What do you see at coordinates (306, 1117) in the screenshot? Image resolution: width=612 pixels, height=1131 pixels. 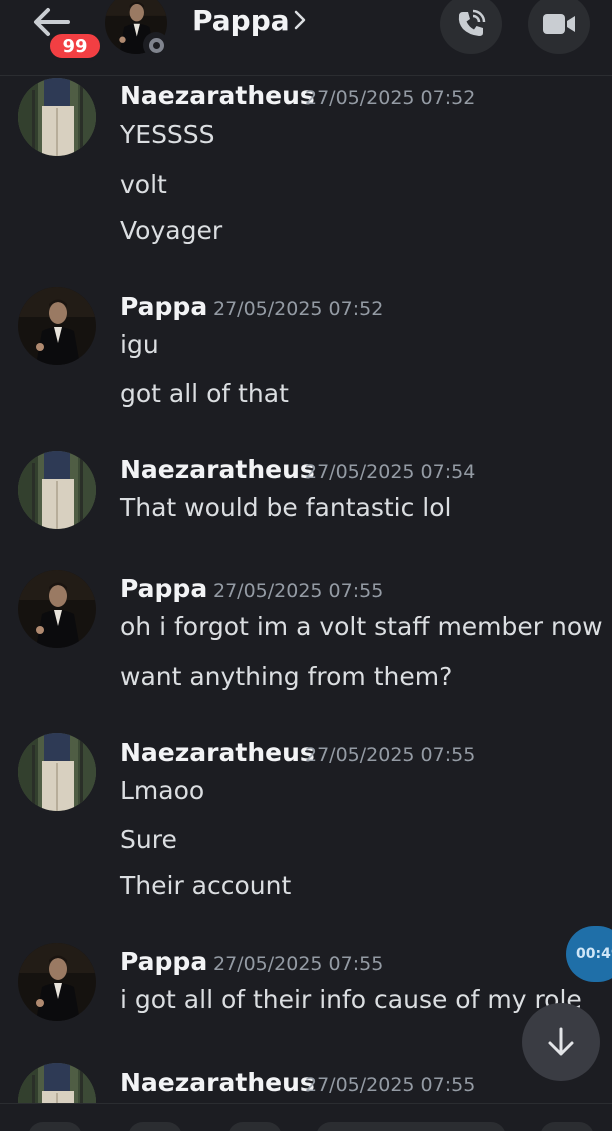 I see `composer-bar` at bounding box center [306, 1117].